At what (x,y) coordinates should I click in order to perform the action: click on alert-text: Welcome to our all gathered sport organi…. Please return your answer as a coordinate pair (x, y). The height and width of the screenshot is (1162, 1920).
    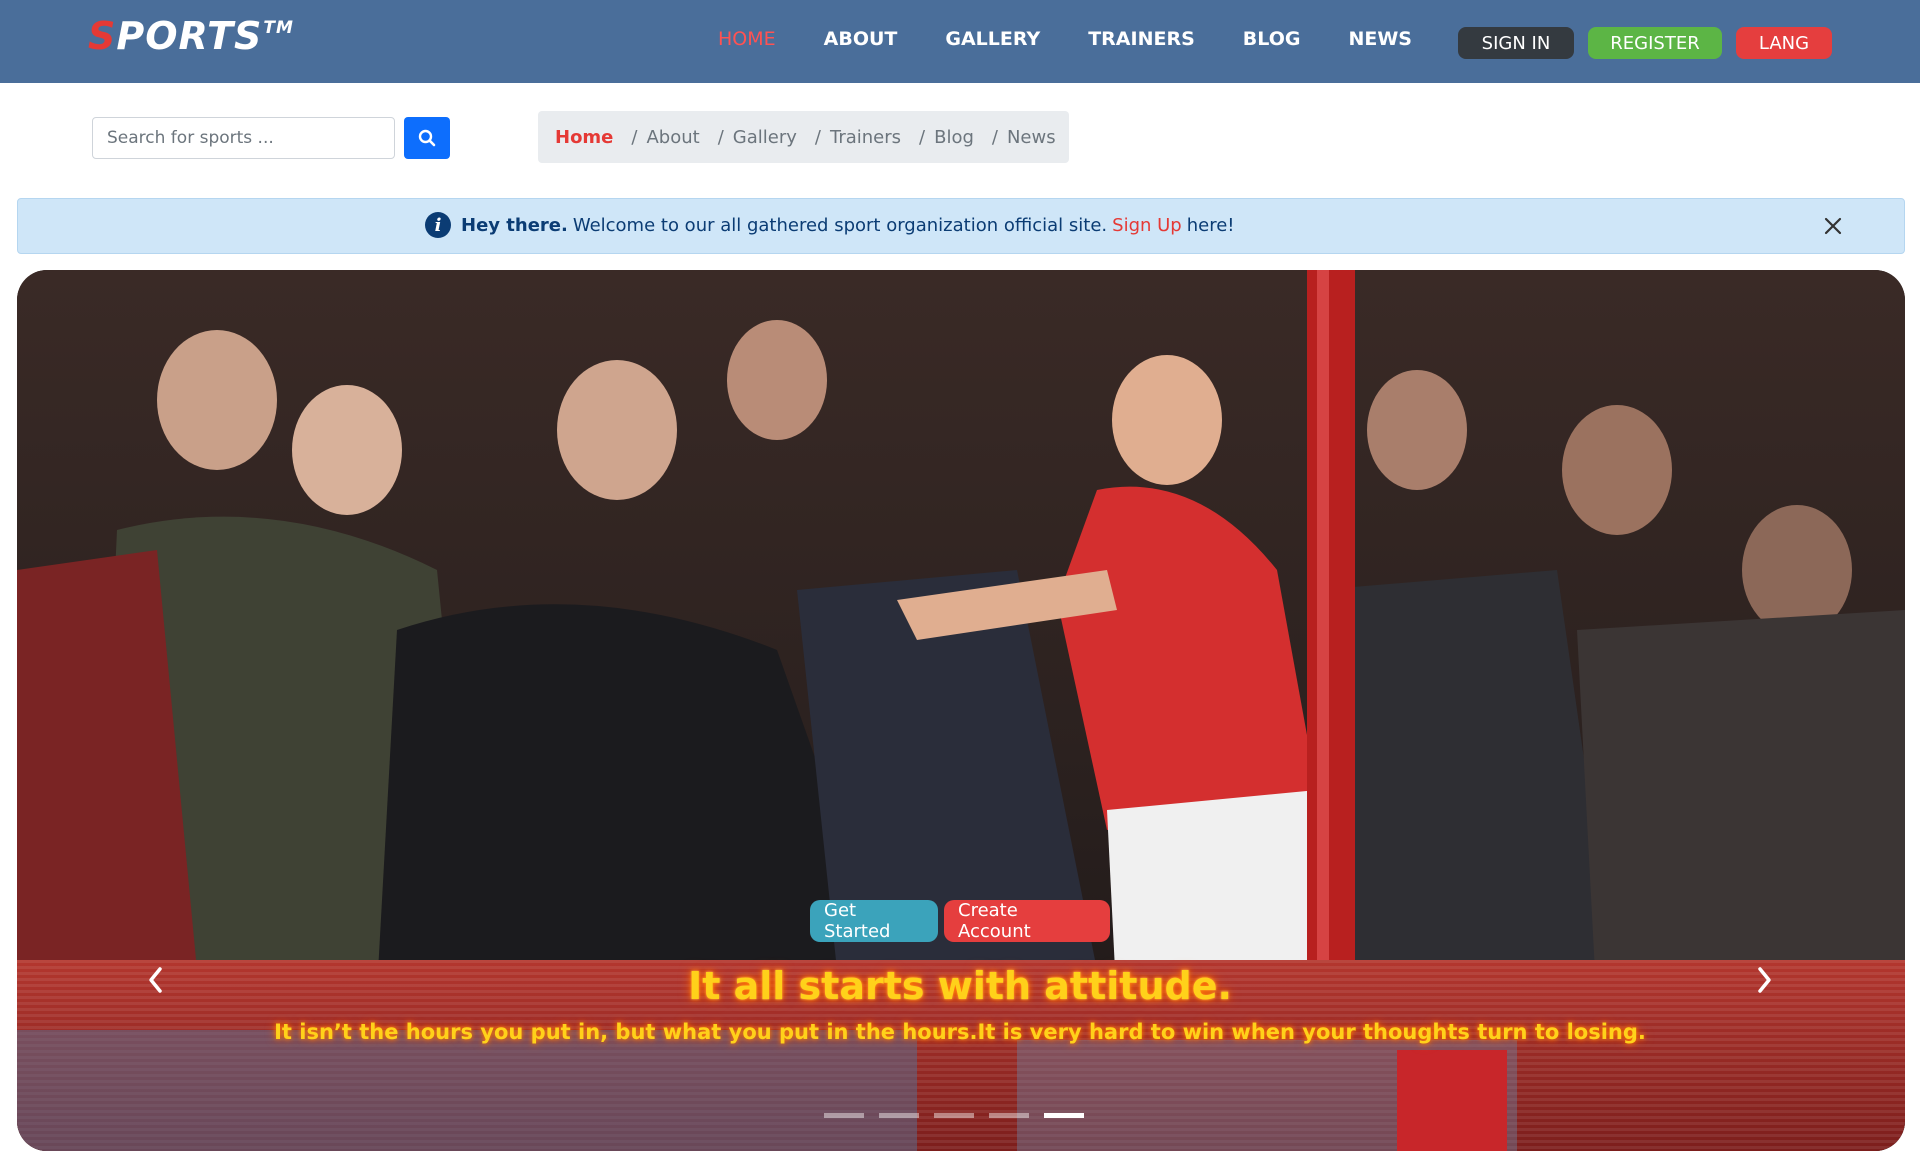
    Looking at the image, I should click on (840, 225).